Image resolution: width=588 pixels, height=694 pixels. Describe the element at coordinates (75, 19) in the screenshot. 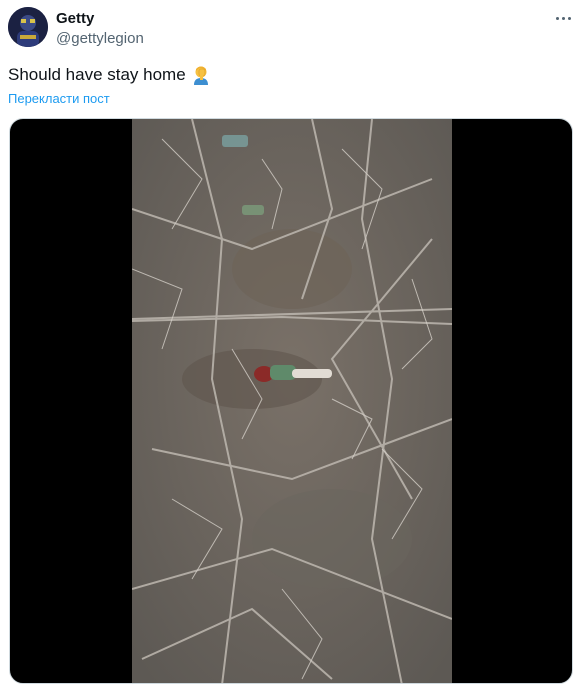

I see `display-name: Getty` at that location.